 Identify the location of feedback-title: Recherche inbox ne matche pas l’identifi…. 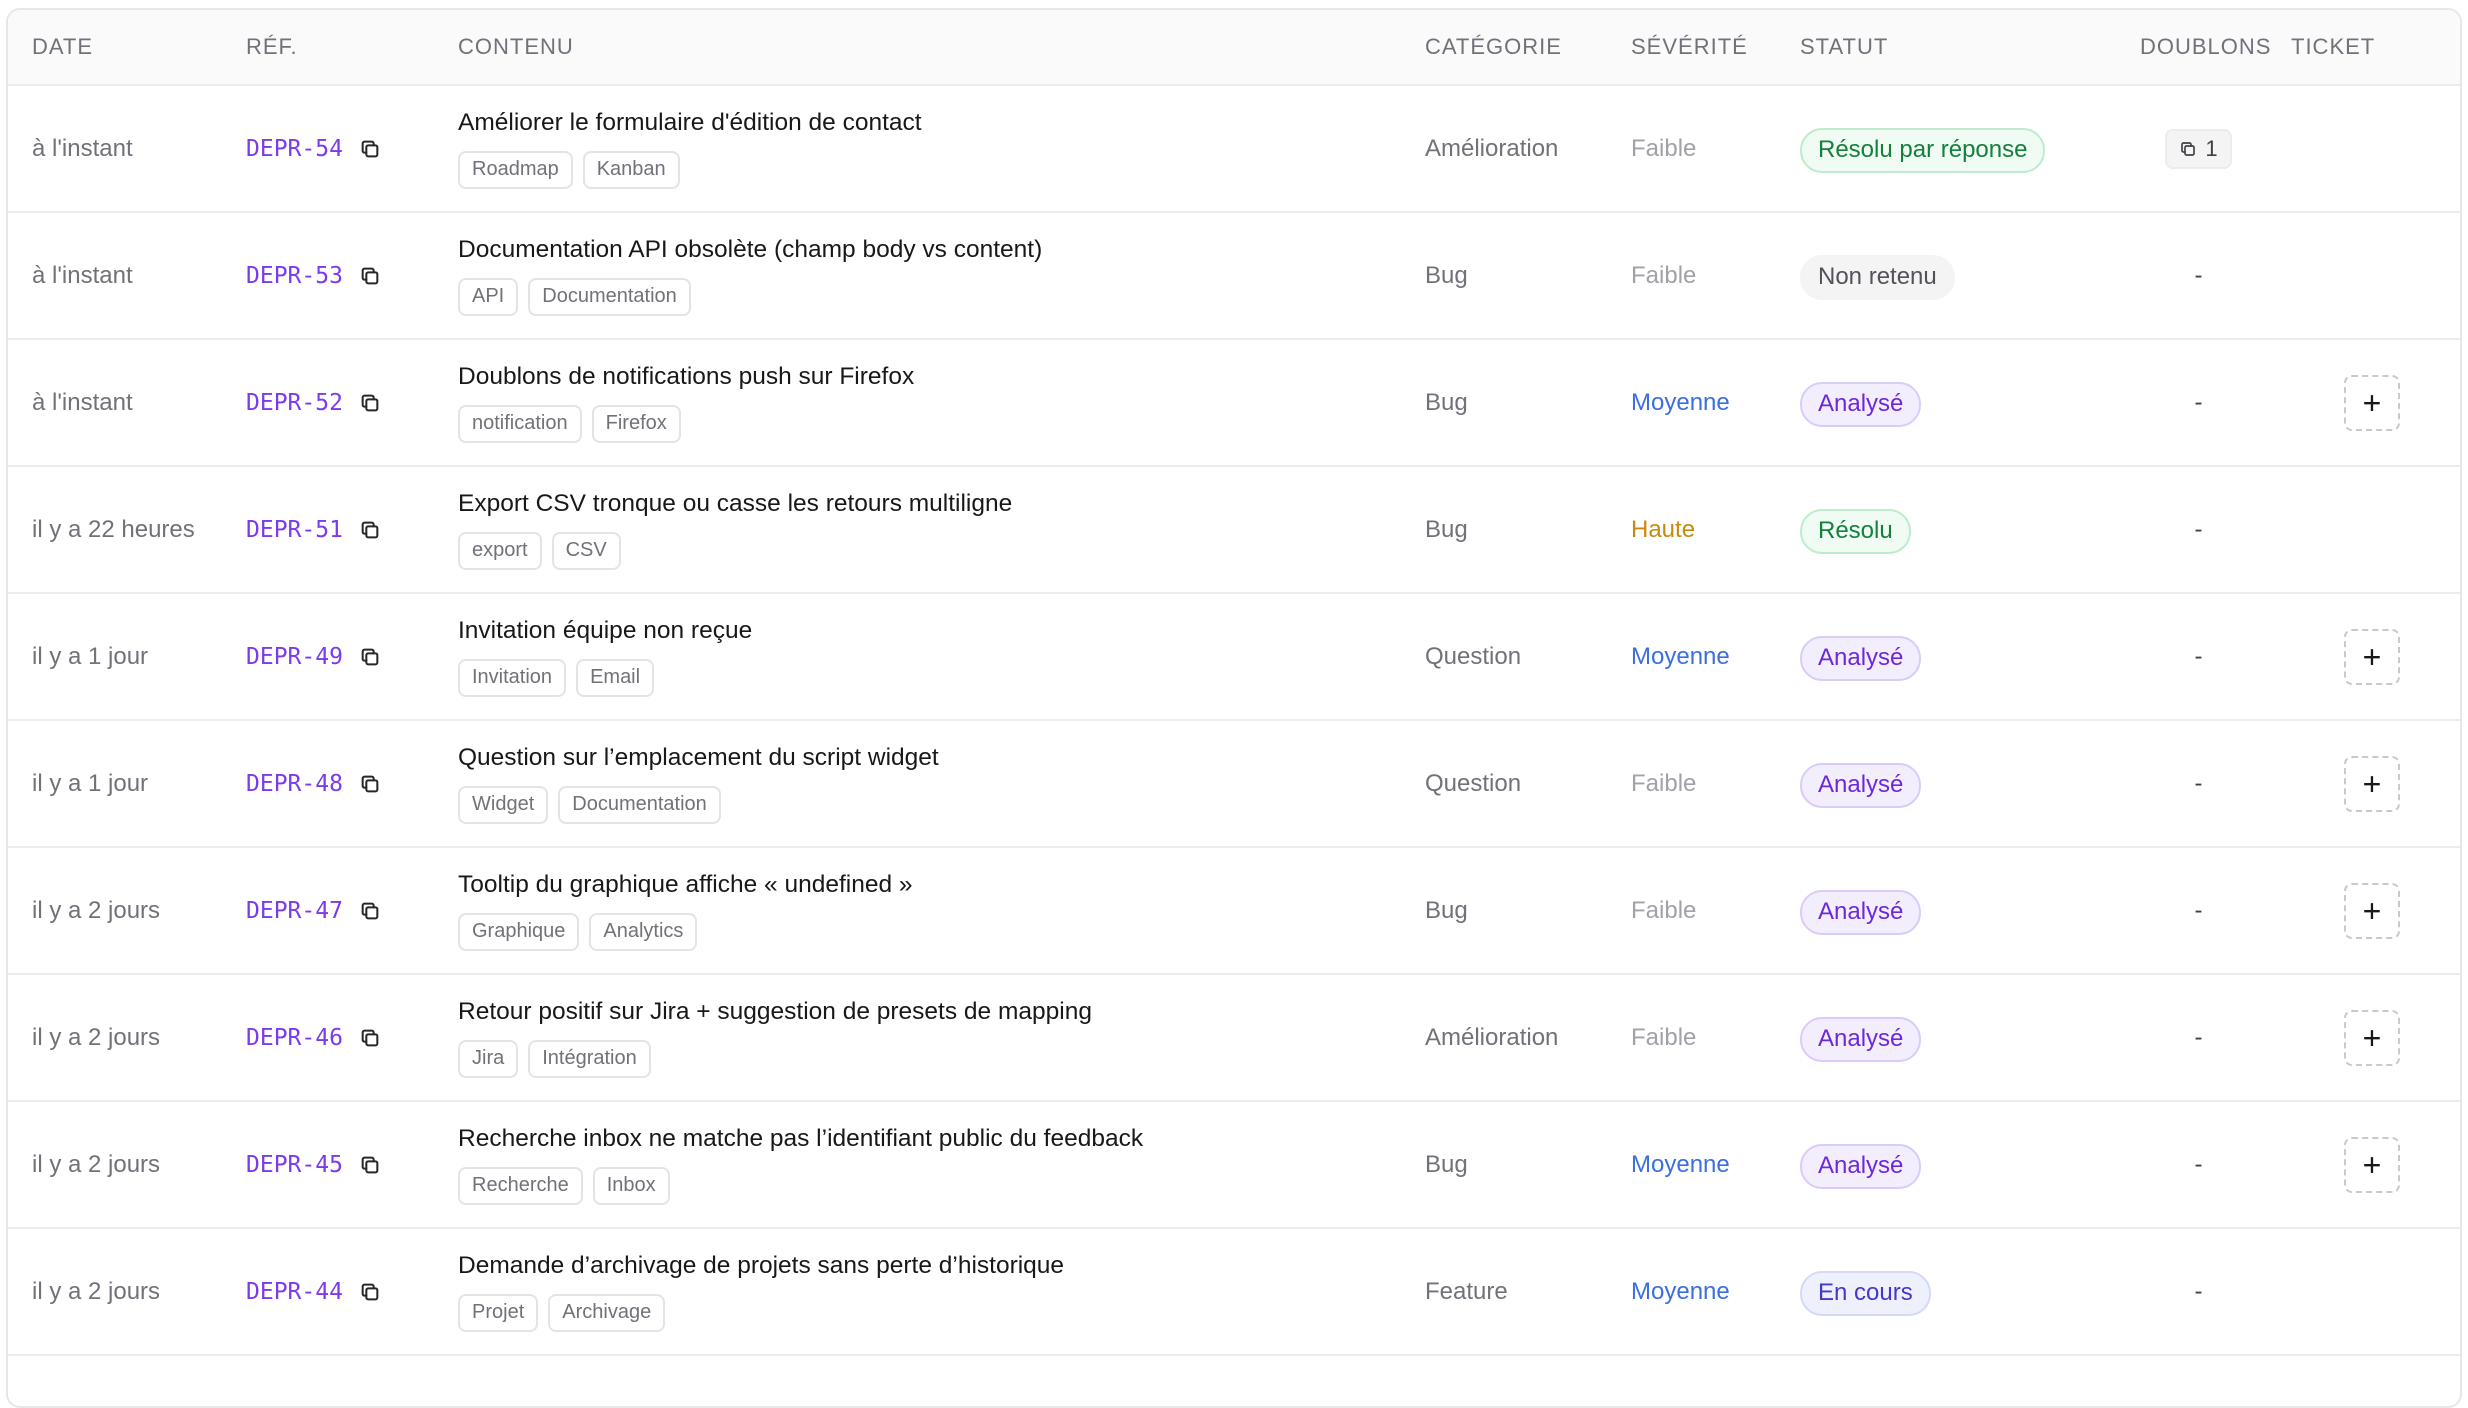
(800, 1139).